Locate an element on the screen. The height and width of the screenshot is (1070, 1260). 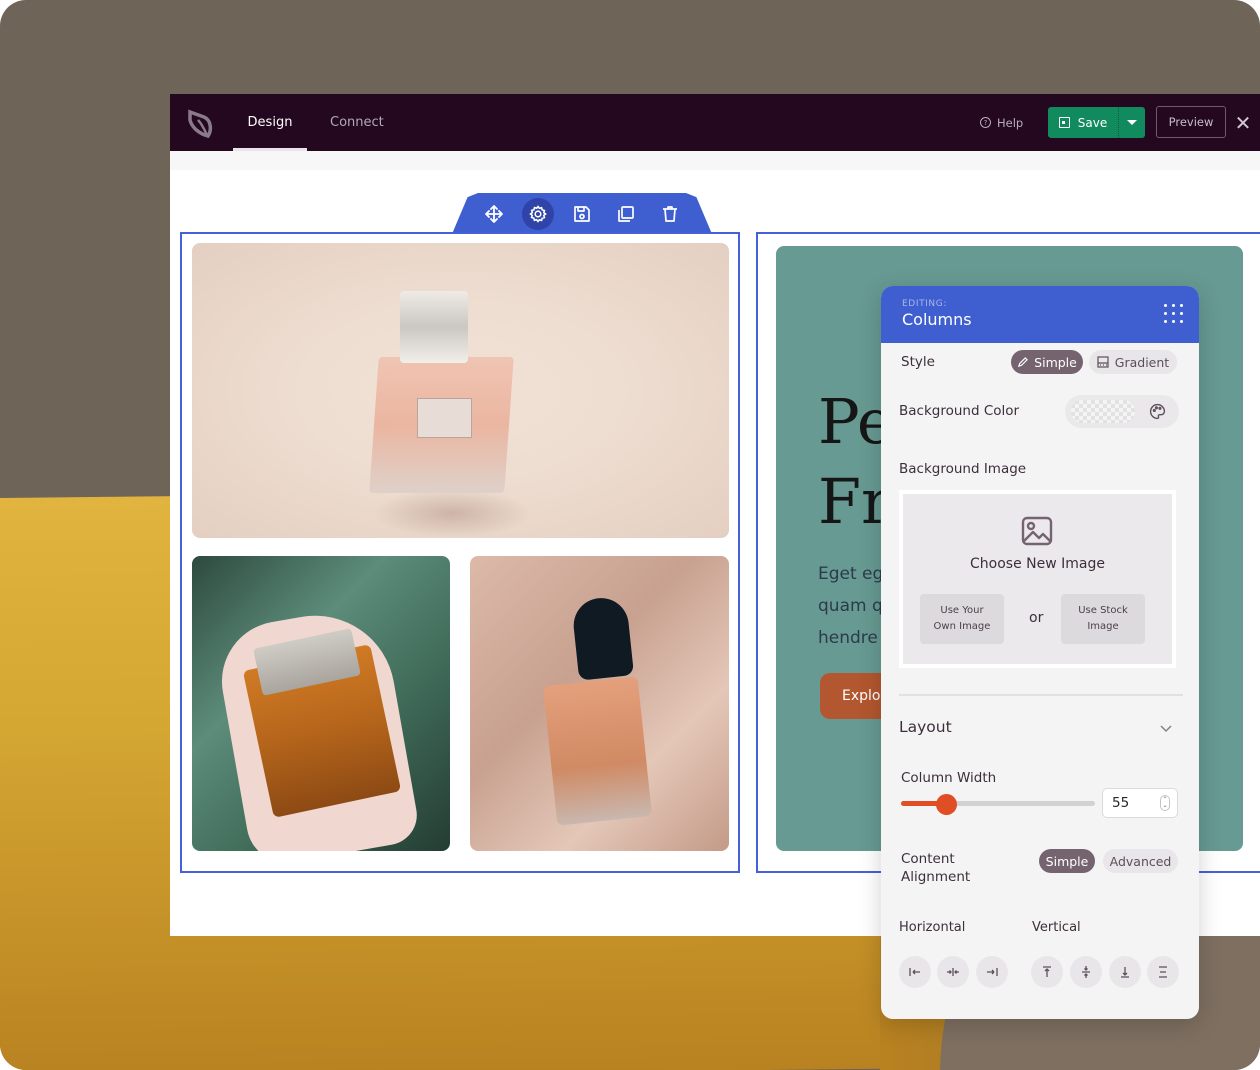
bottle-label is located at coordinates (444, 418).